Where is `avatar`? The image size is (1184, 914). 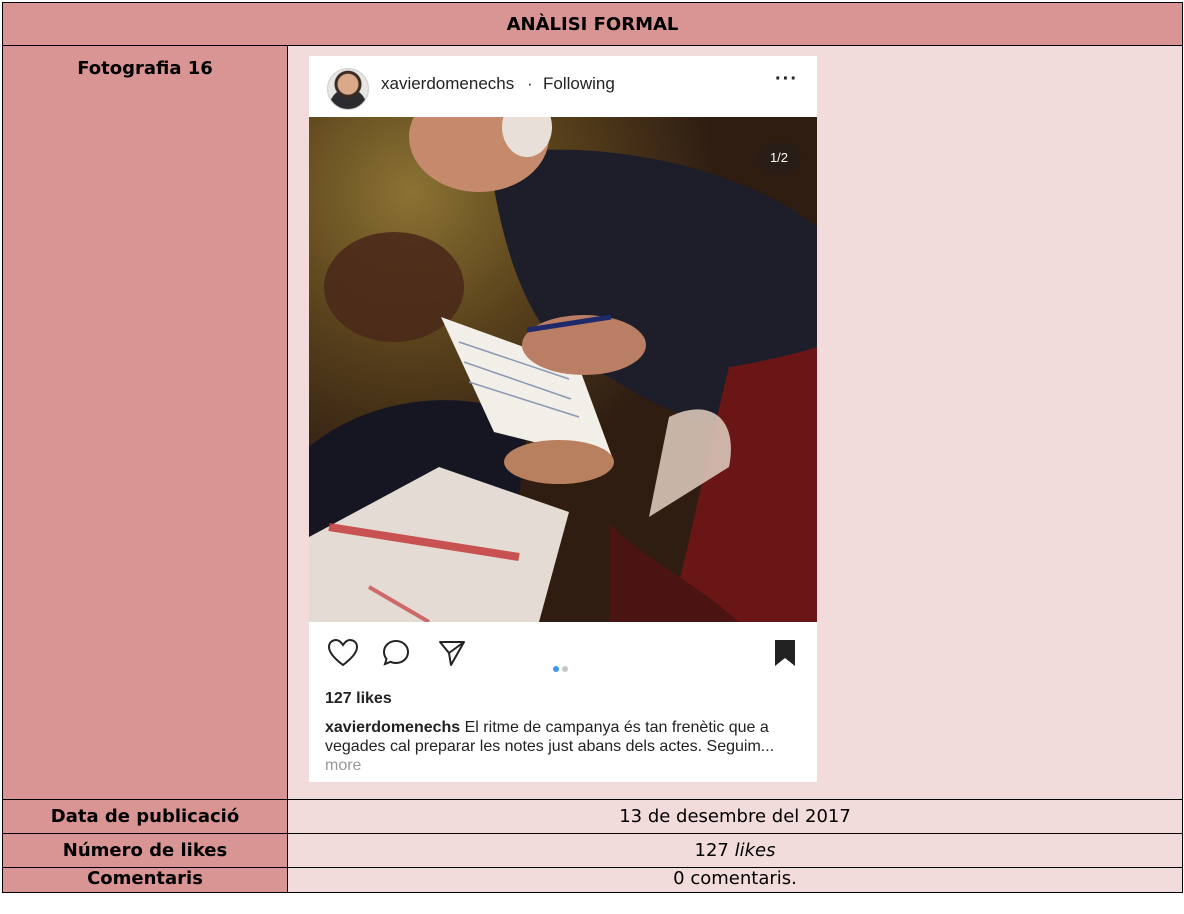
avatar is located at coordinates (348, 89).